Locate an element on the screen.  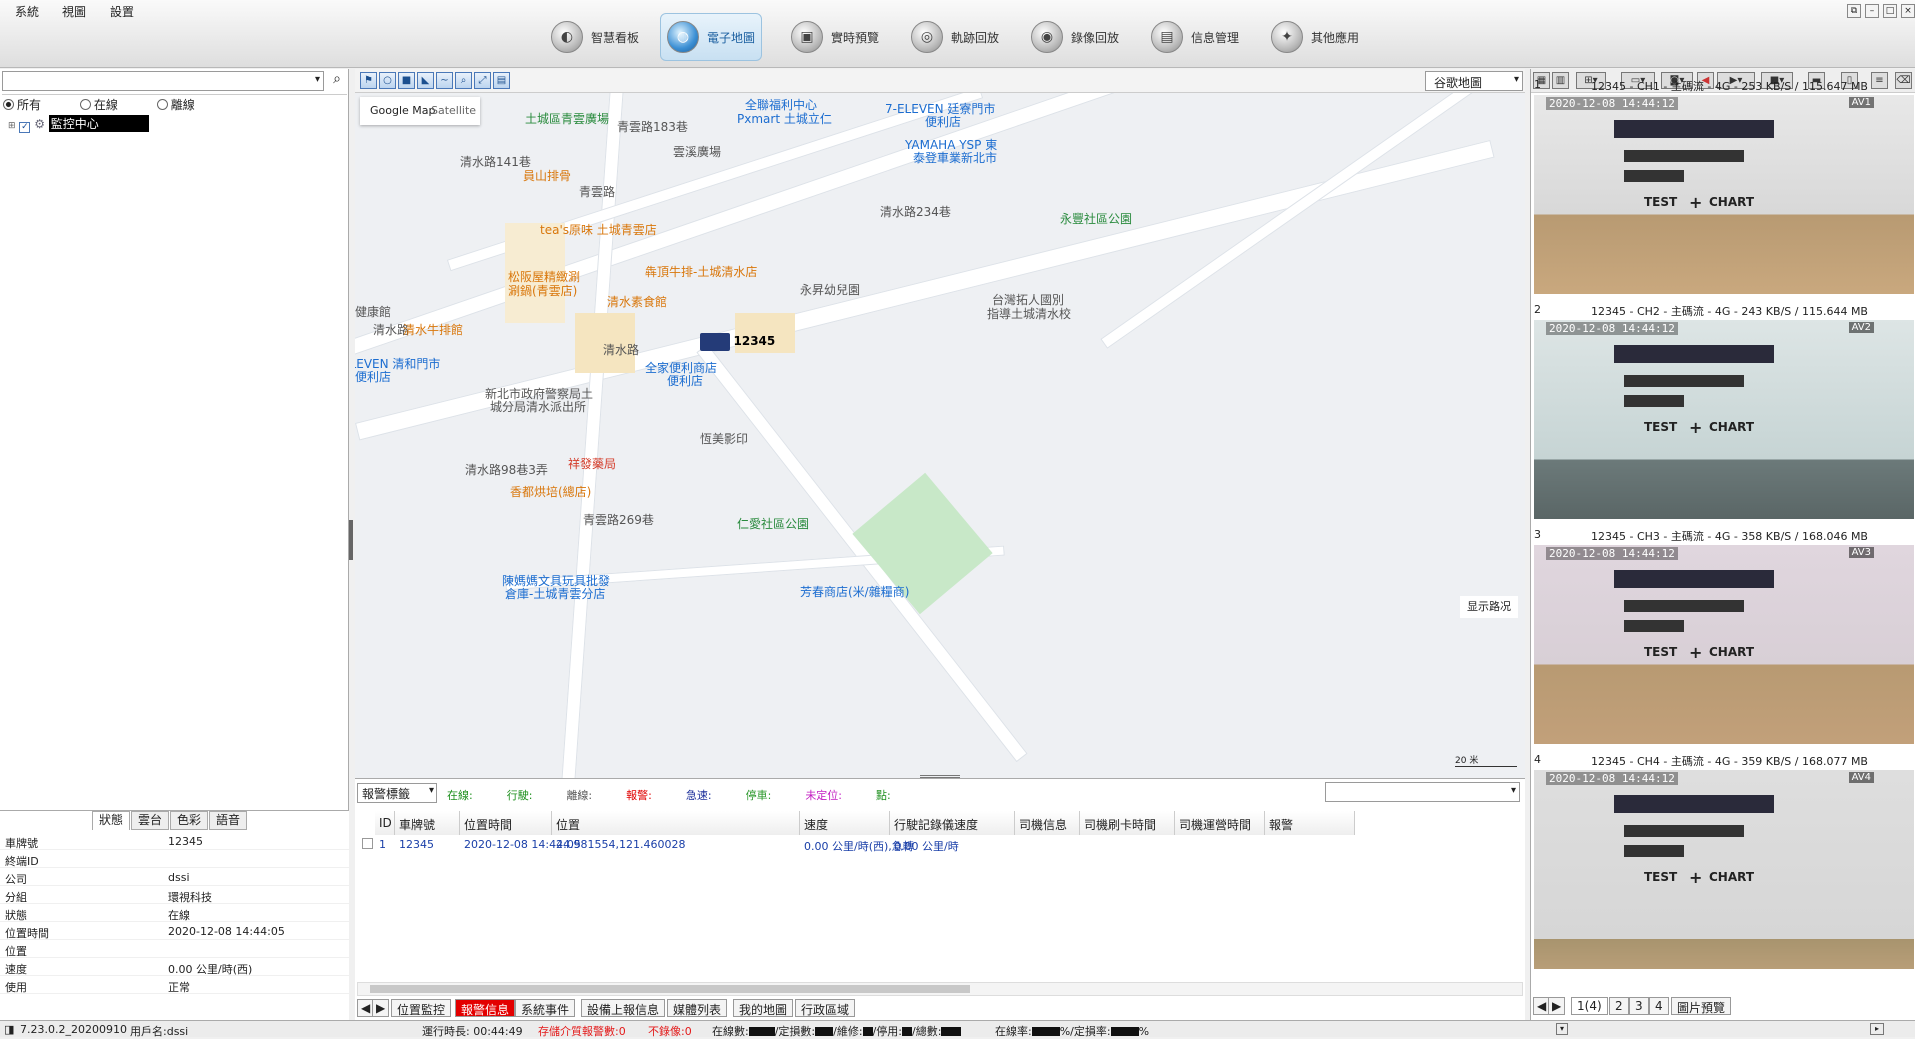
map-poi-label: 青雲路 is located at coordinates (597, 191).